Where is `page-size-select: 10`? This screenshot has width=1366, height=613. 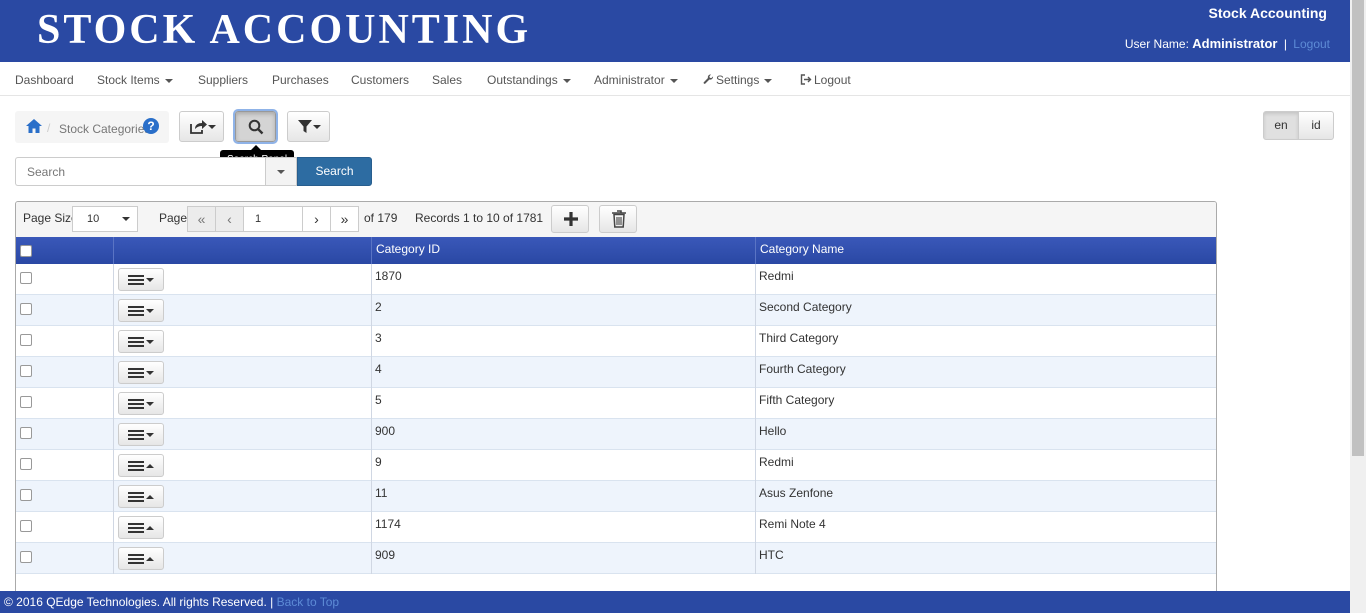 page-size-select: 10 is located at coordinates (105, 219).